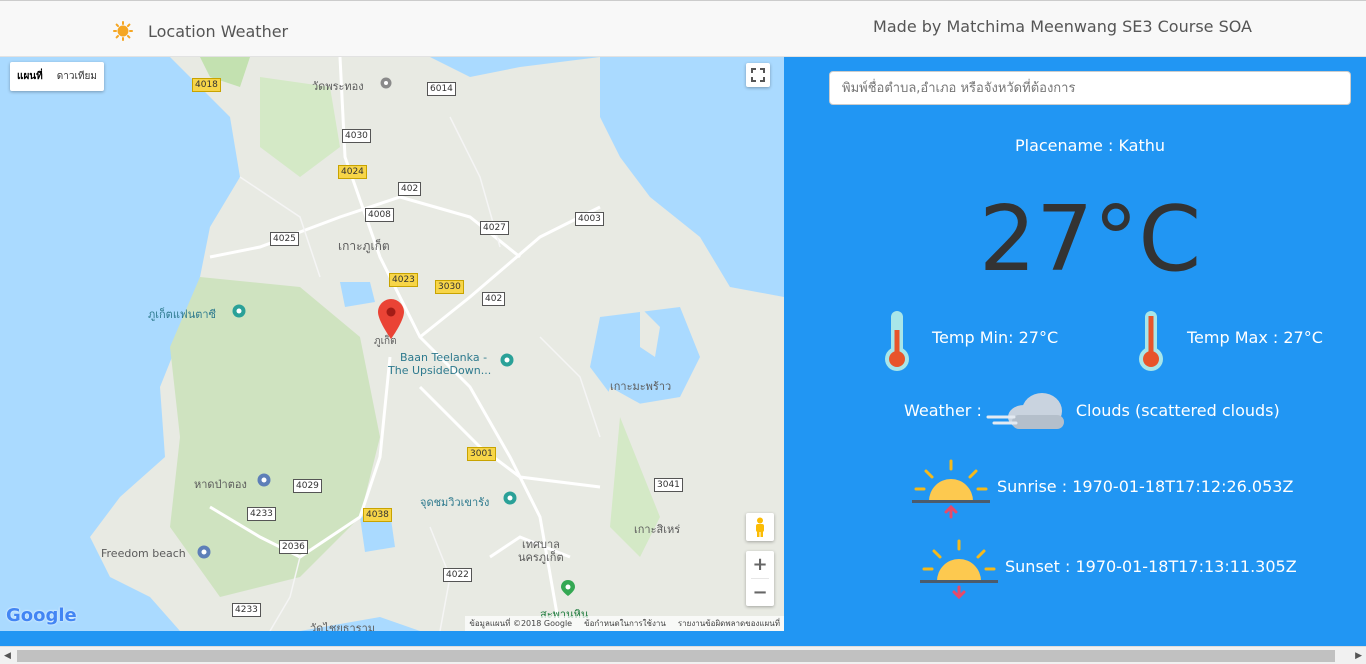 The image size is (1366, 664). I want to click on google-logo: Google, so click(41, 615).